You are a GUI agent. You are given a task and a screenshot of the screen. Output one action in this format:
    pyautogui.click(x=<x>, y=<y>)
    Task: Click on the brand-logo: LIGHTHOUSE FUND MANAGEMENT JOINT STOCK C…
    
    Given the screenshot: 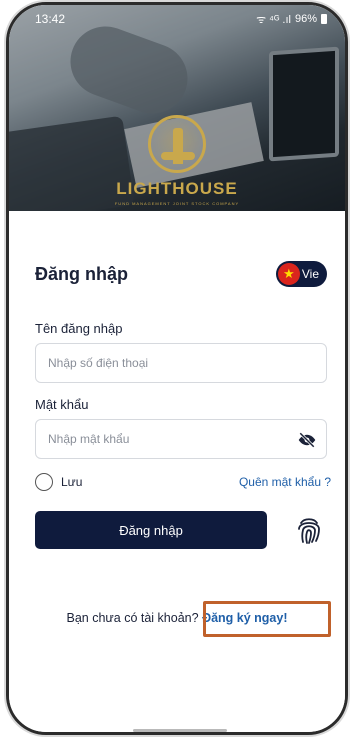 What is the action you would take?
    pyautogui.click(x=177, y=160)
    